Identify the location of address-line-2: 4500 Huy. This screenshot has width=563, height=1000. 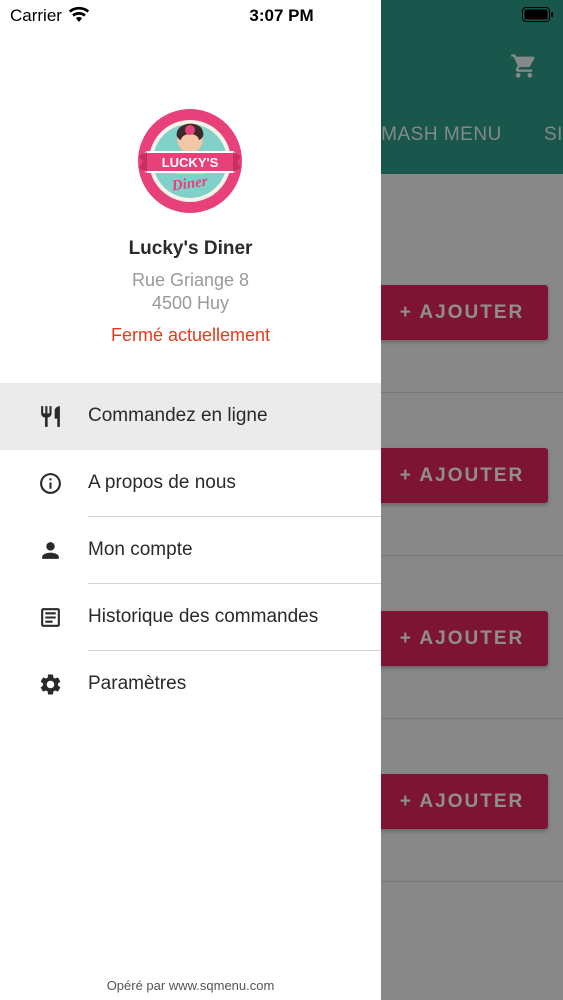
(190, 303).